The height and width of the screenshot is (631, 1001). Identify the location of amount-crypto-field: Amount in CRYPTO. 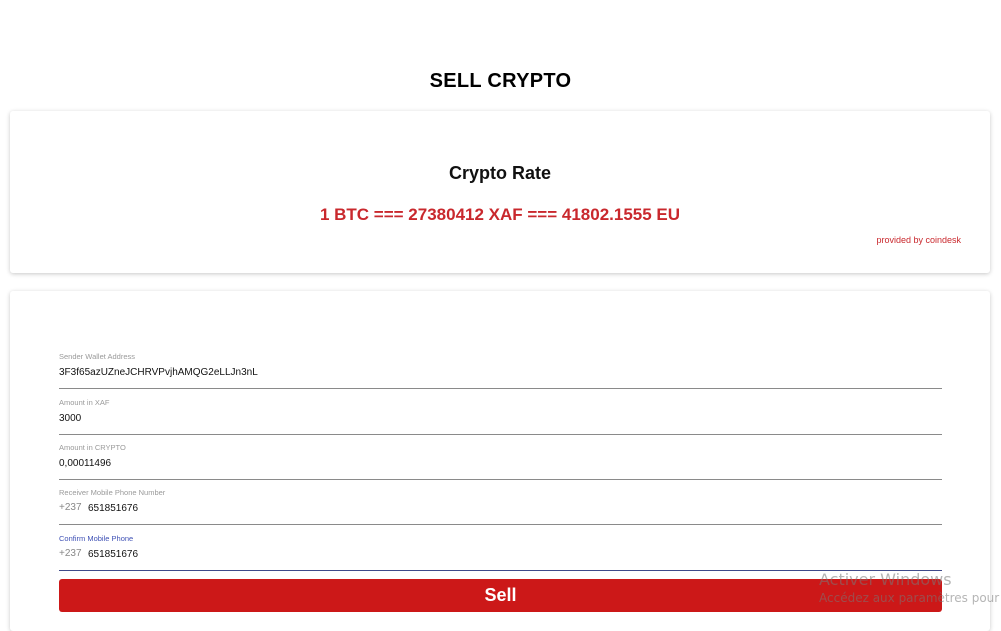
(500, 461).